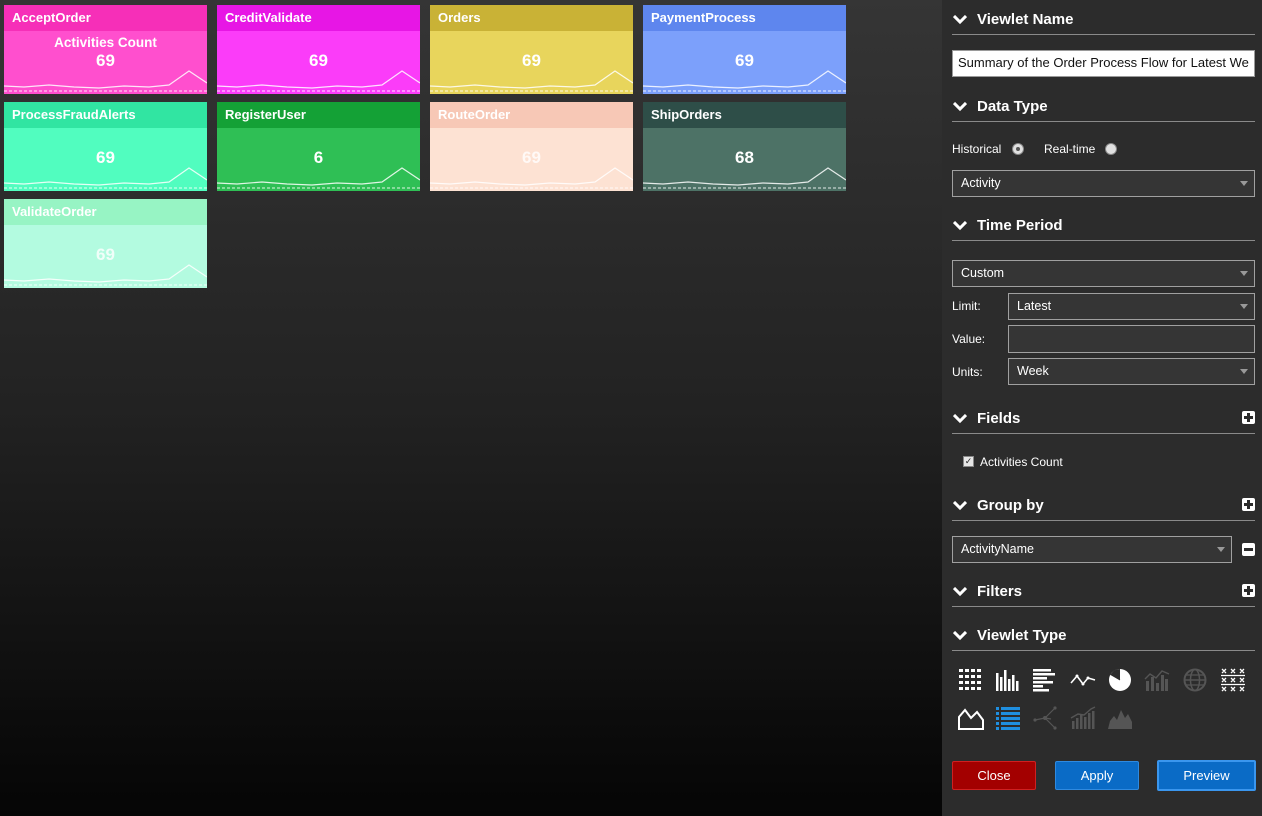 This screenshot has height=816, width=1262. I want to click on add-field-plus-icon, so click(1248, 417).